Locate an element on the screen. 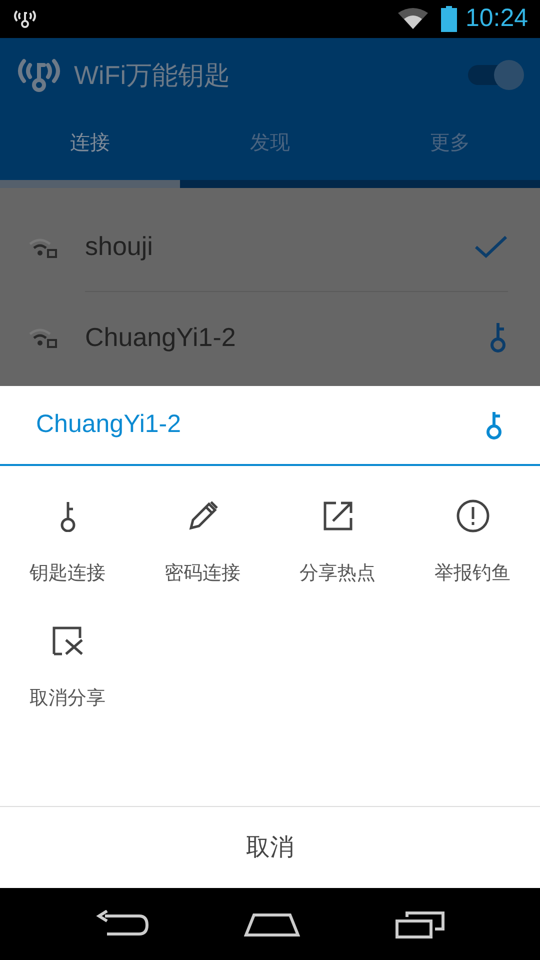 The width and height of the screenshot is (540, 960). wifi-key-icon is located at coordinates (25, 19).